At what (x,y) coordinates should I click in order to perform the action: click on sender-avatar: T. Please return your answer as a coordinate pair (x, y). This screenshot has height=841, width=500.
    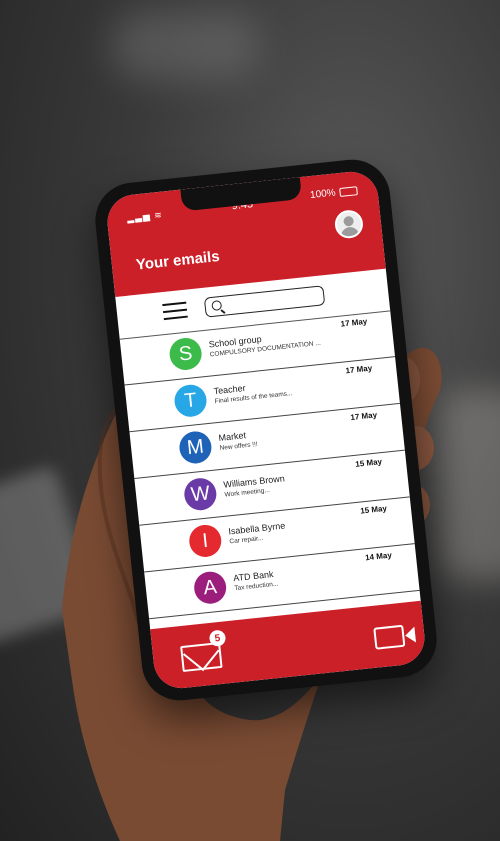
    Looking at the image, I should click on (190, 401).